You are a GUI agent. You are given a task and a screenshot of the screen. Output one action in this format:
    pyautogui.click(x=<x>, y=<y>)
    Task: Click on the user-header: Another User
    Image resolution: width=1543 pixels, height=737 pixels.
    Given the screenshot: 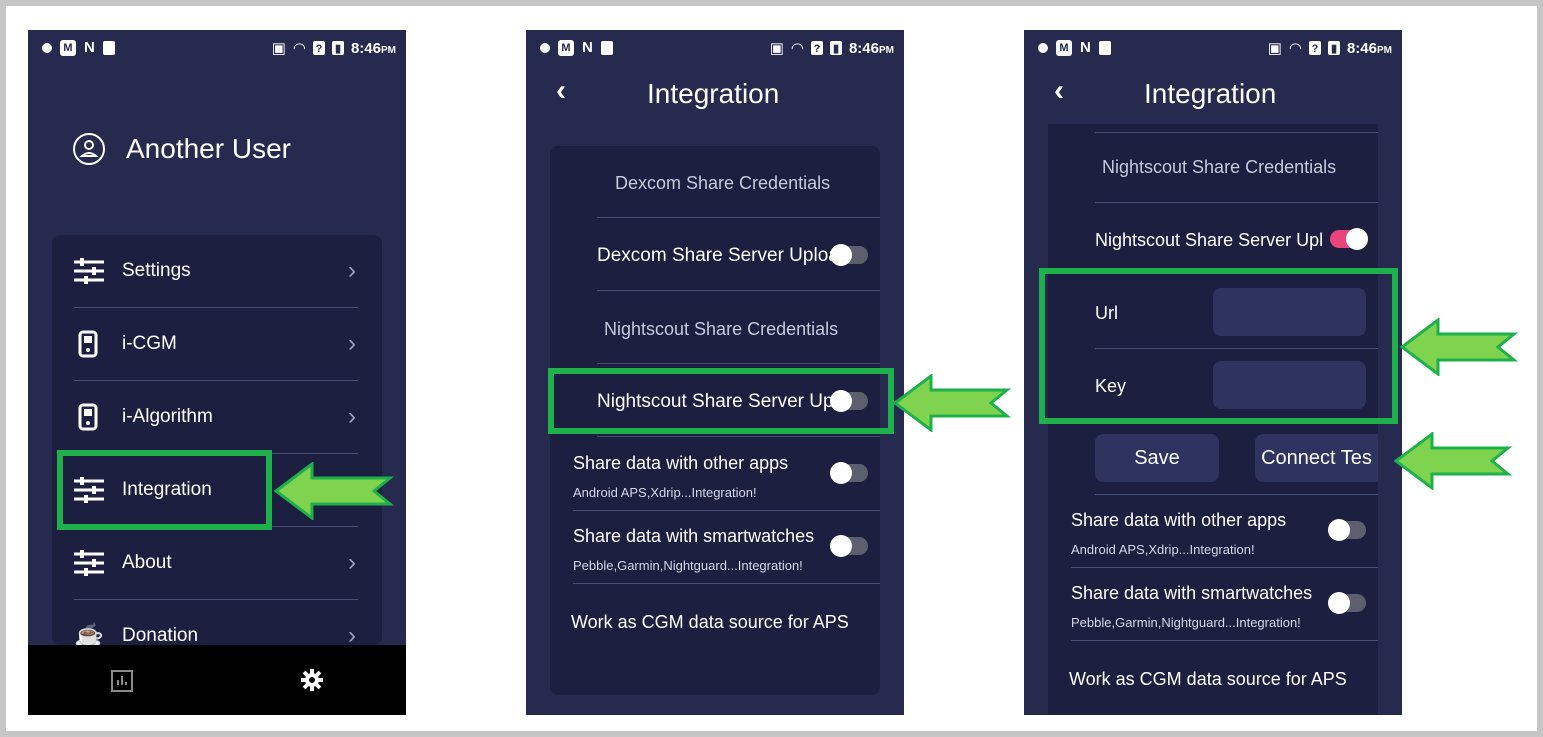 What is the action you would take?
    pyautogui.click(x=181, y=149)
    